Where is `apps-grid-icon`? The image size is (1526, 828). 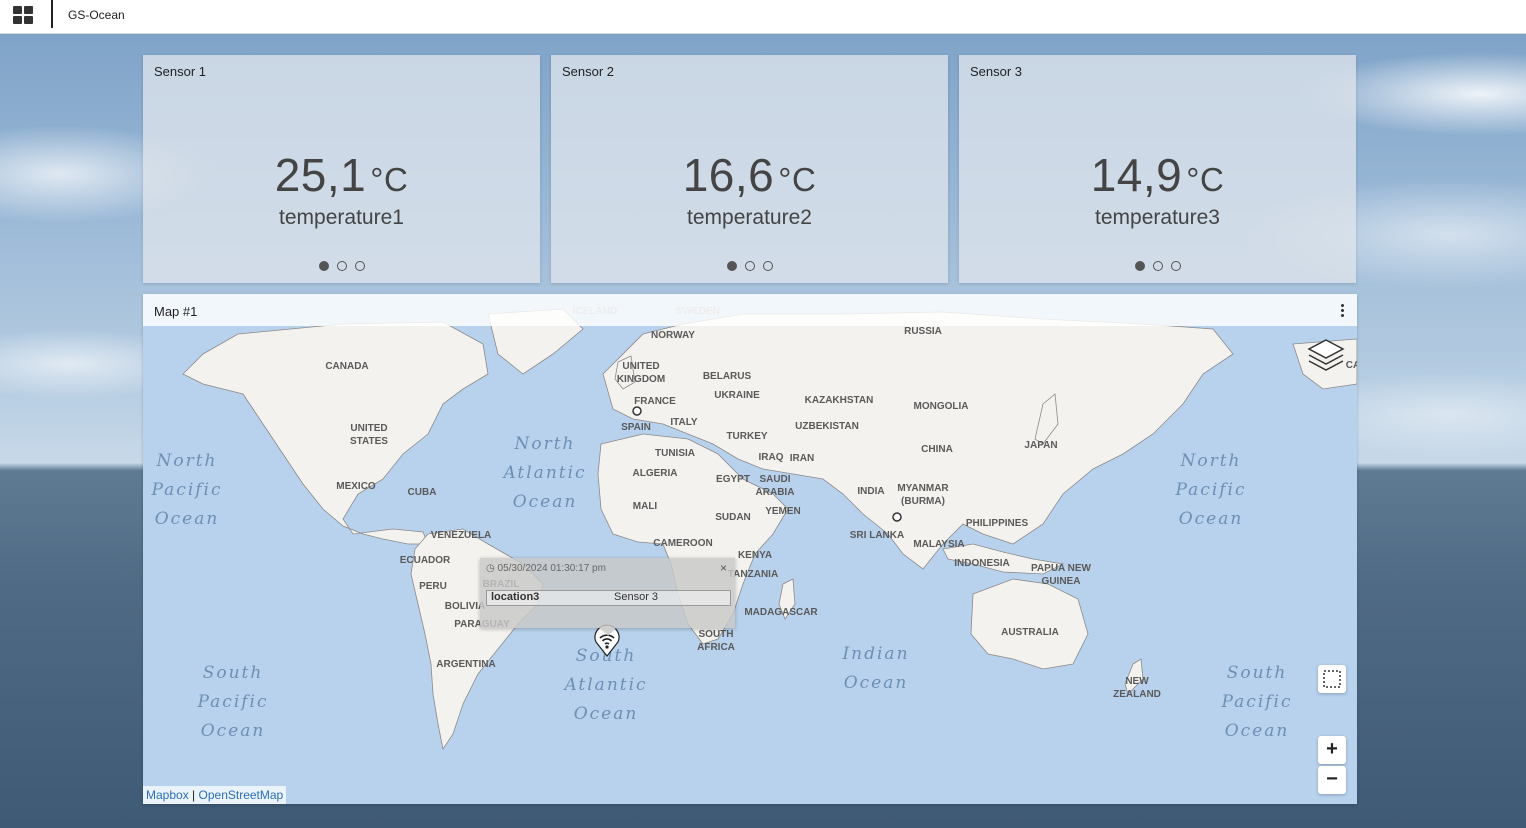 apps-grid-icon is located at coordinates (24, 16).